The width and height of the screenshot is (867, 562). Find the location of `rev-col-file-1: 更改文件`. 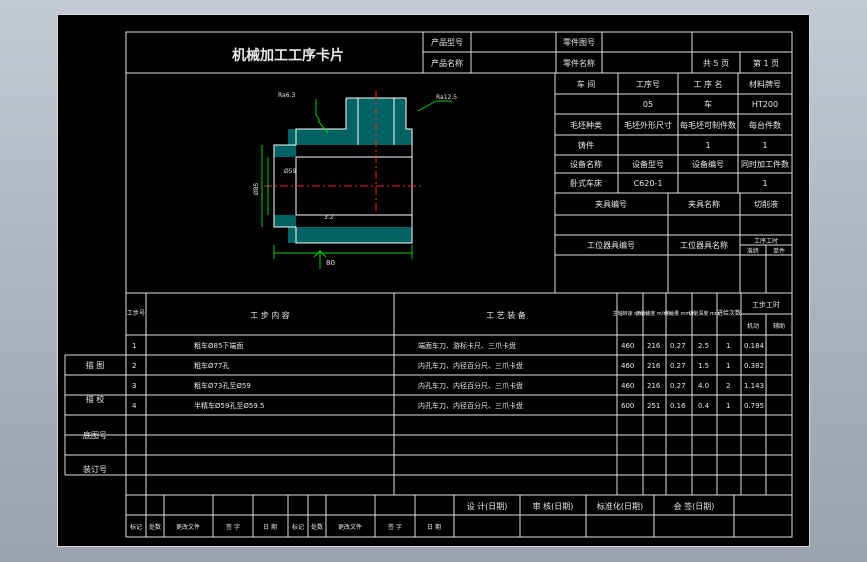

rev-col-file-1: 更改文件 is located at coordinates (188, 527).